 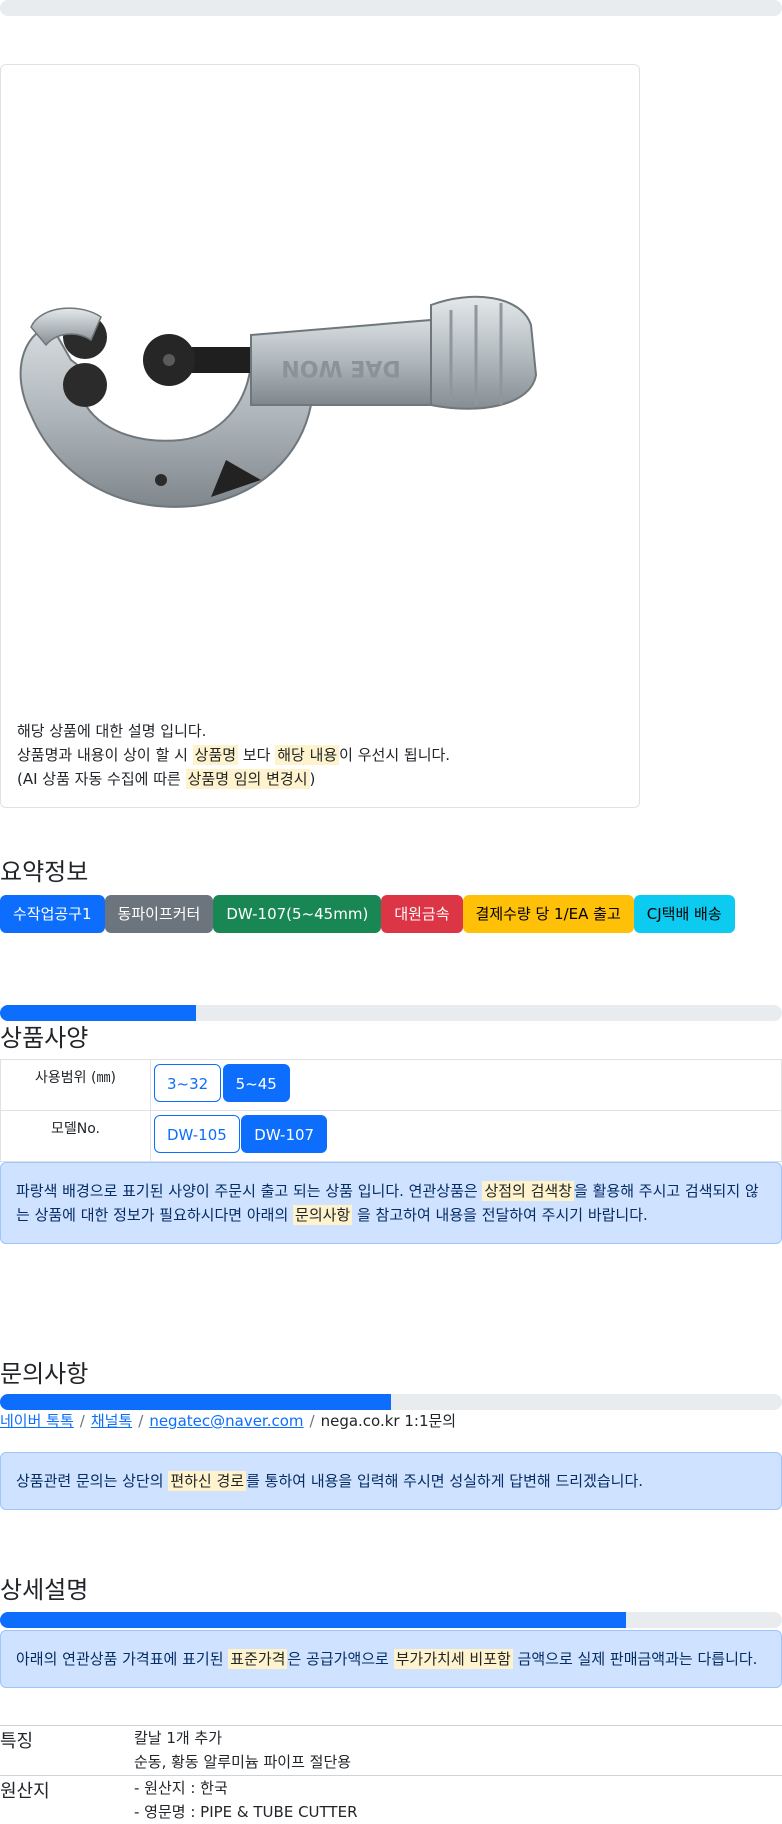 I want to click on spec-label: 사용범위 (㎜), so click(x=75, y=1085).